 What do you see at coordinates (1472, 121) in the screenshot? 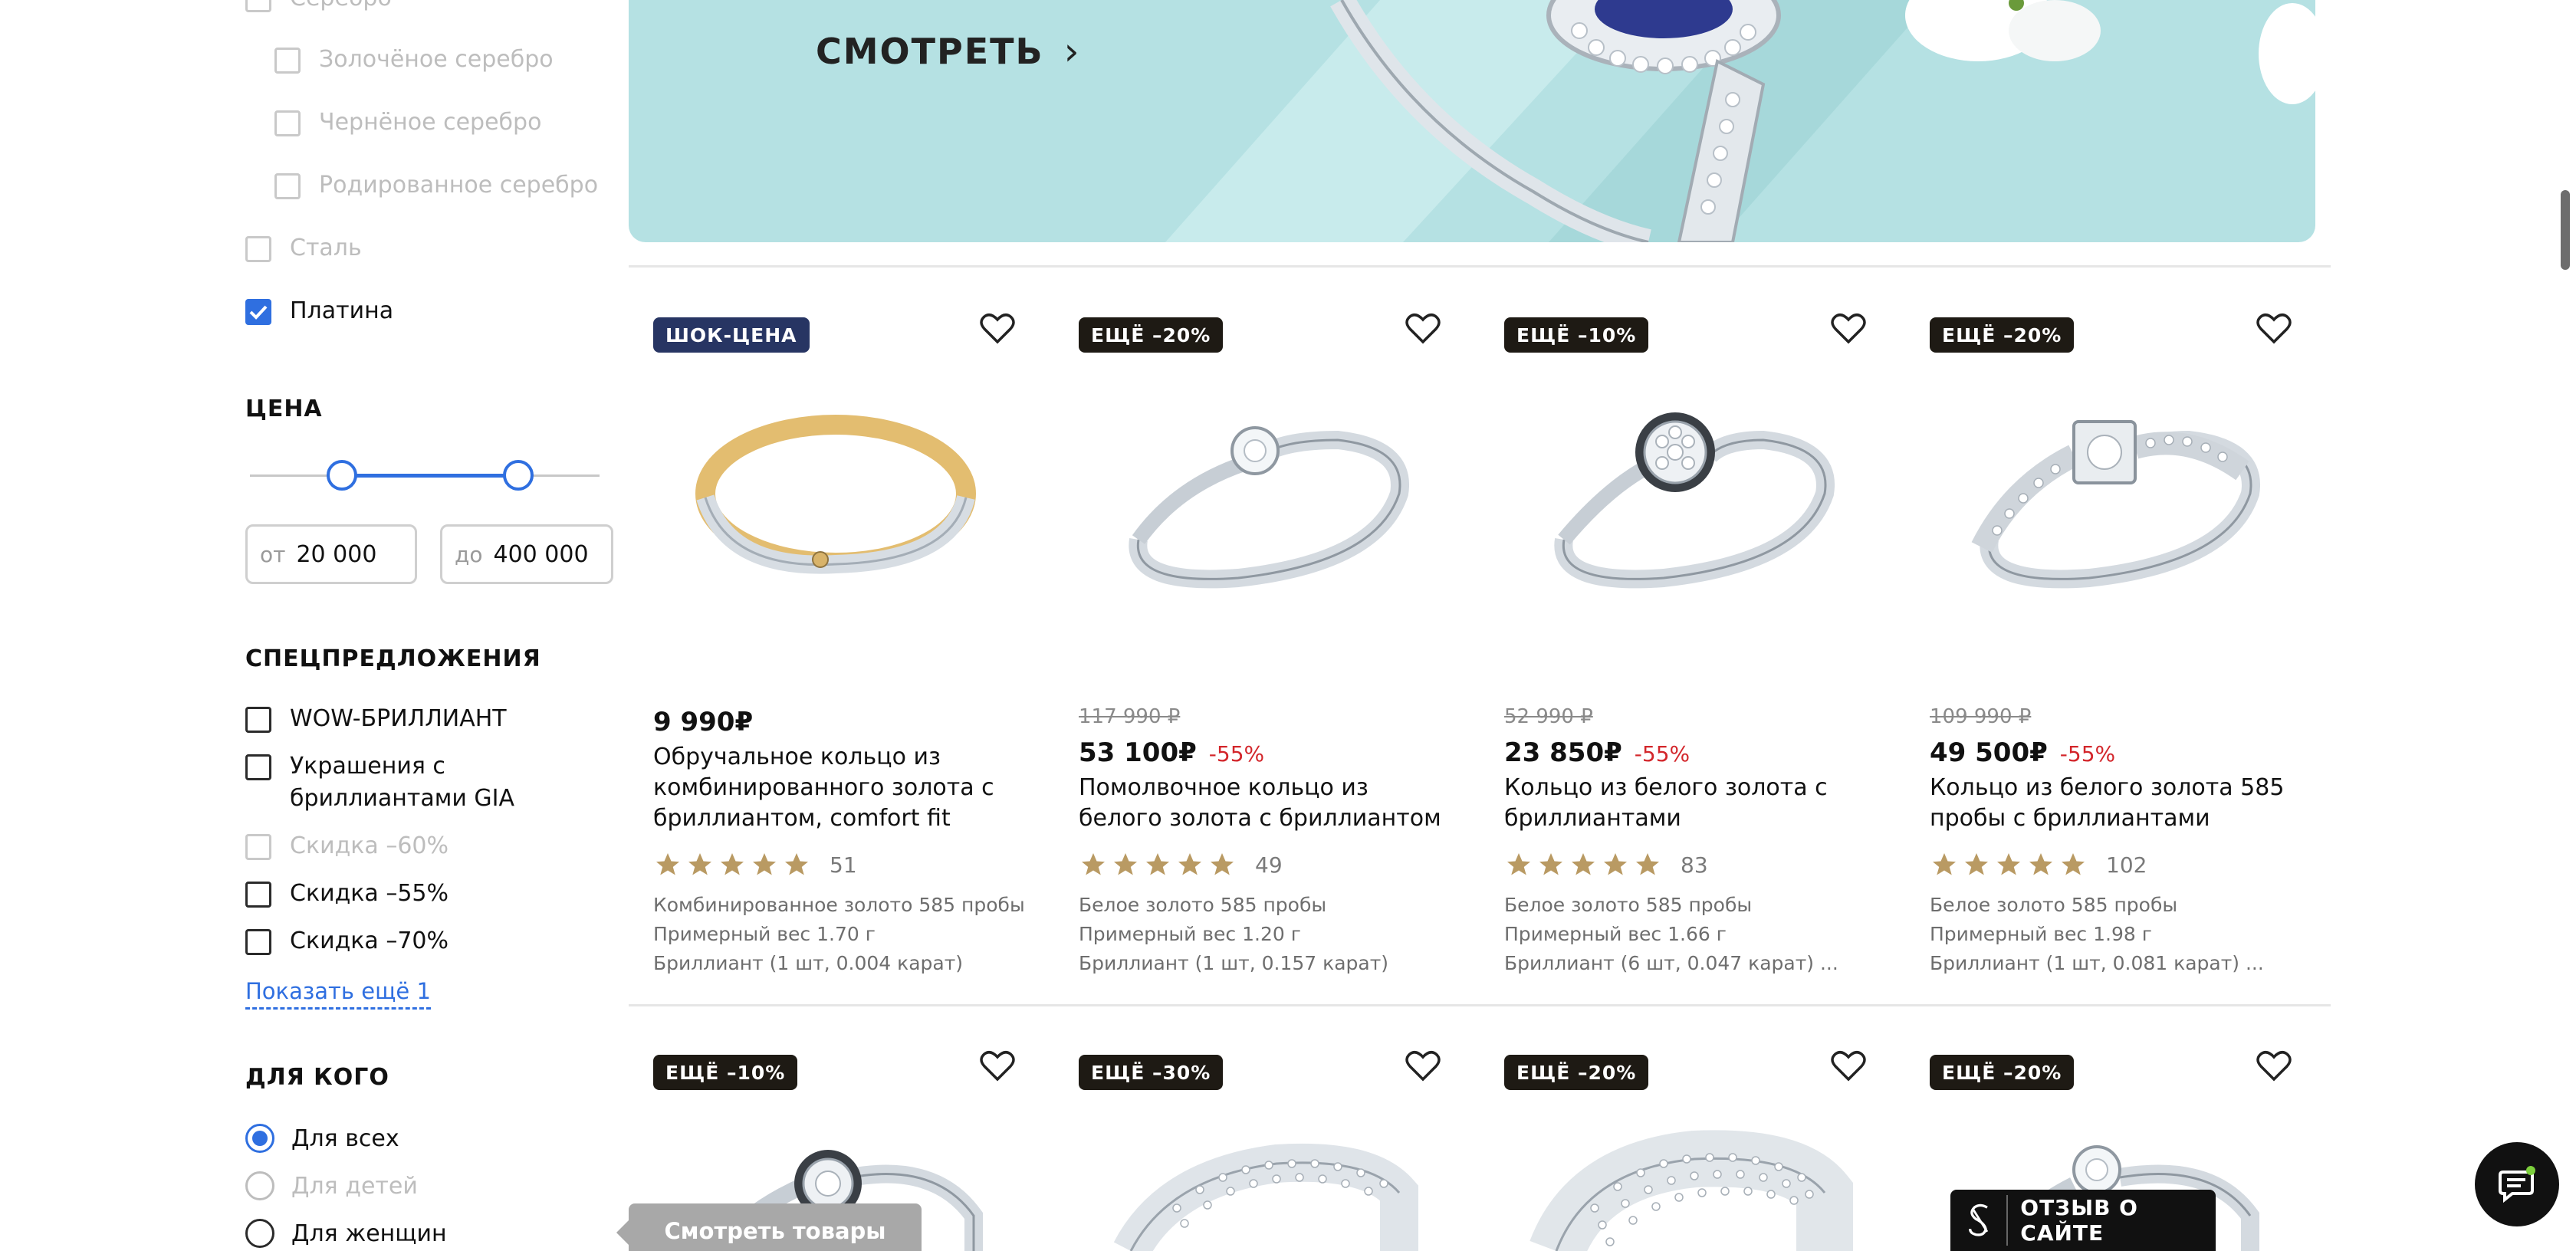
I see `promo-banner: СМОТРЕТЬ ›` at bounding box center [1472, 121].